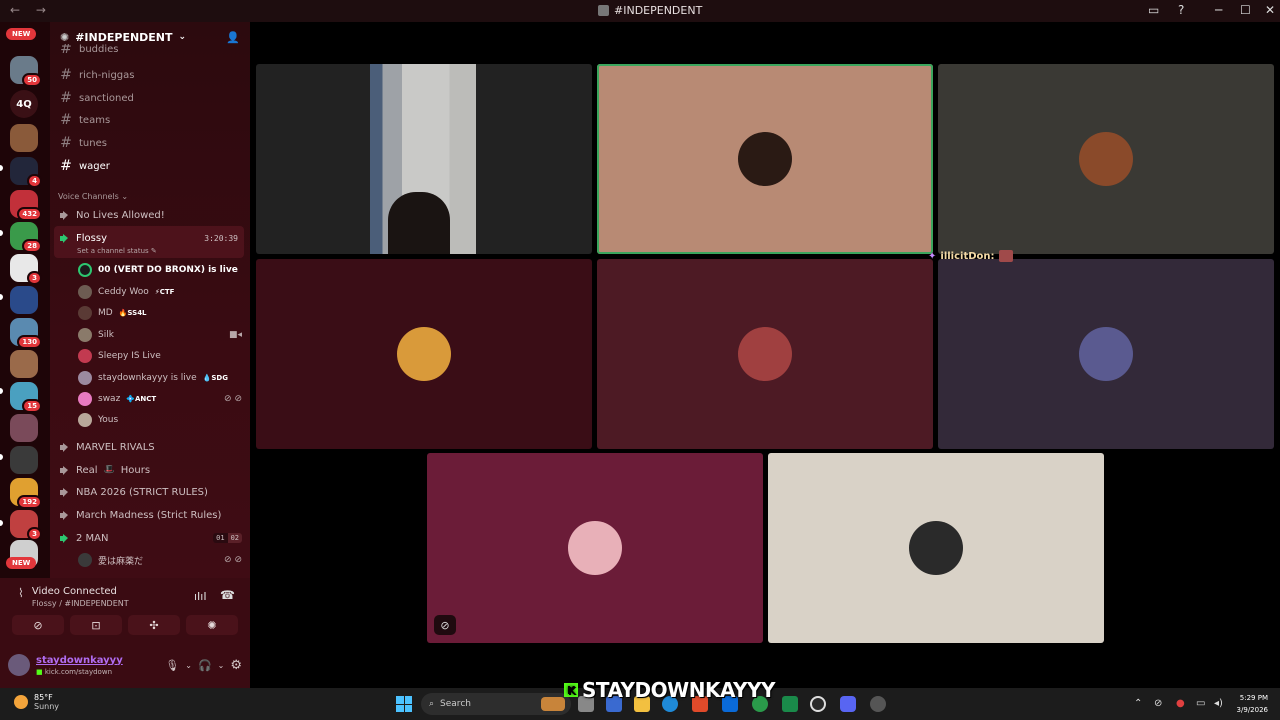  I want to click on voice-channel-flossy: Flossy 3:20:39, so click(150, 238).